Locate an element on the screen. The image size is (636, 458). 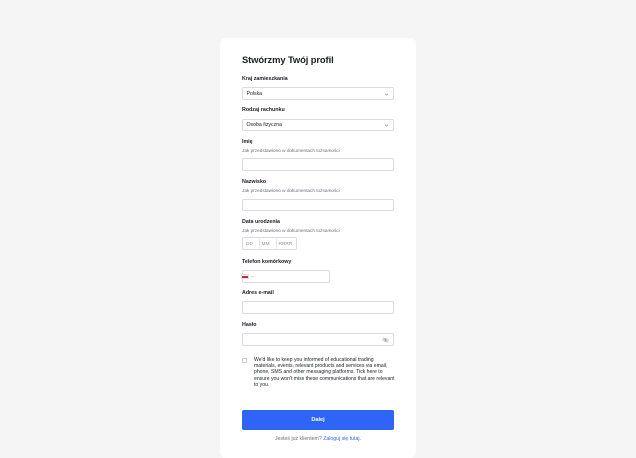
birth-date-field: DD MM RRRR is located at coordinates (269, 243).